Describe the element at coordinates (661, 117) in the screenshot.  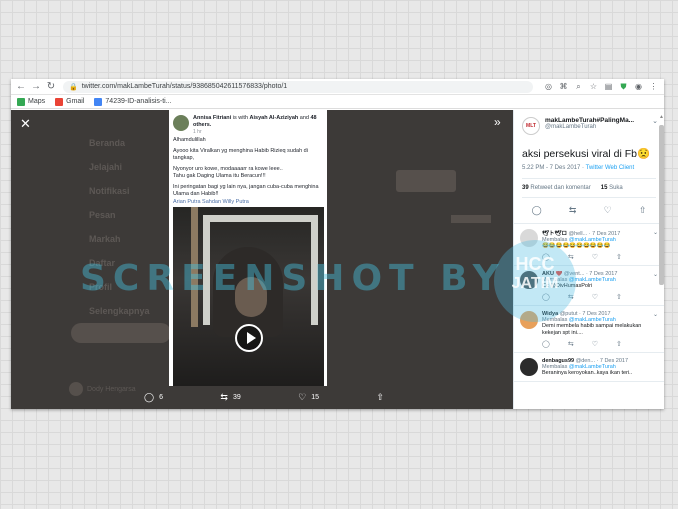
I see `scroll-up-icon: ▲` at that location.